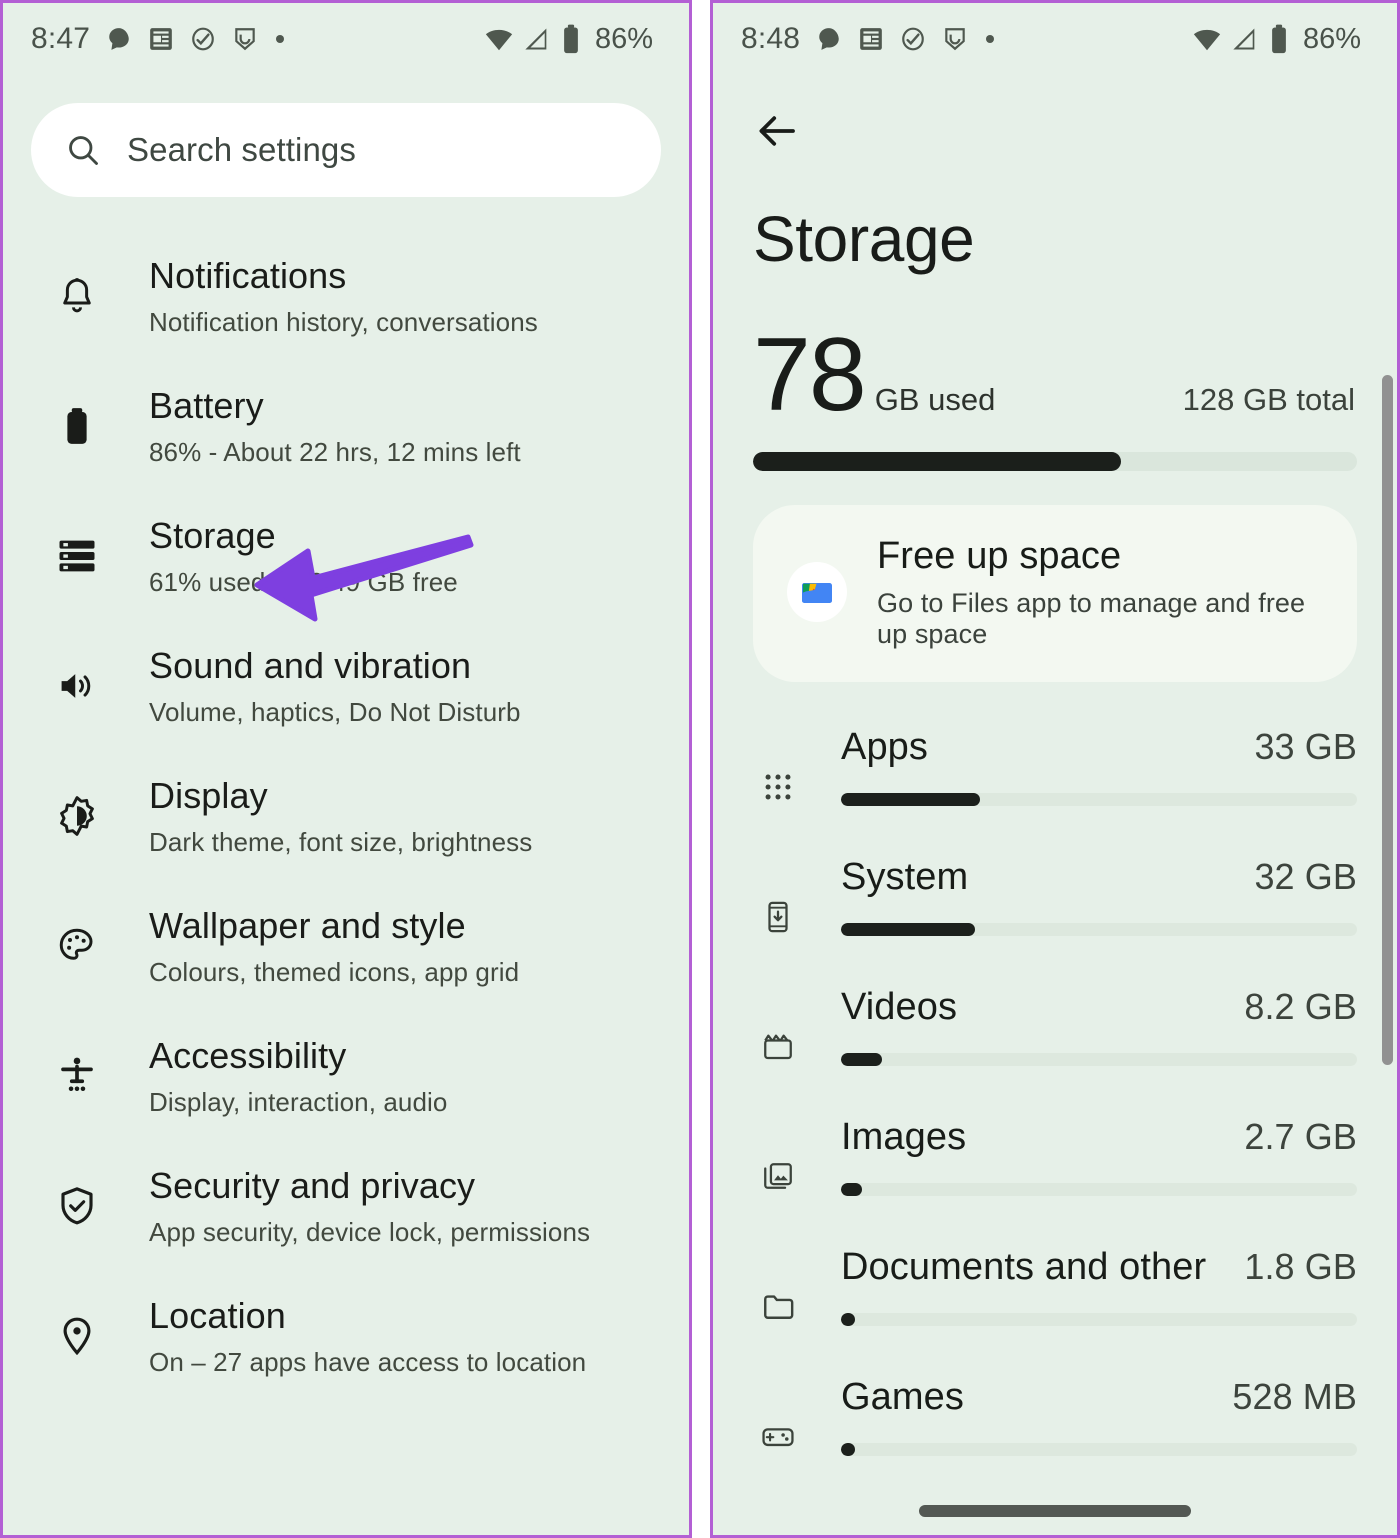  I want to click on storage-category-row: System 32 GB, so click(1055, 907).